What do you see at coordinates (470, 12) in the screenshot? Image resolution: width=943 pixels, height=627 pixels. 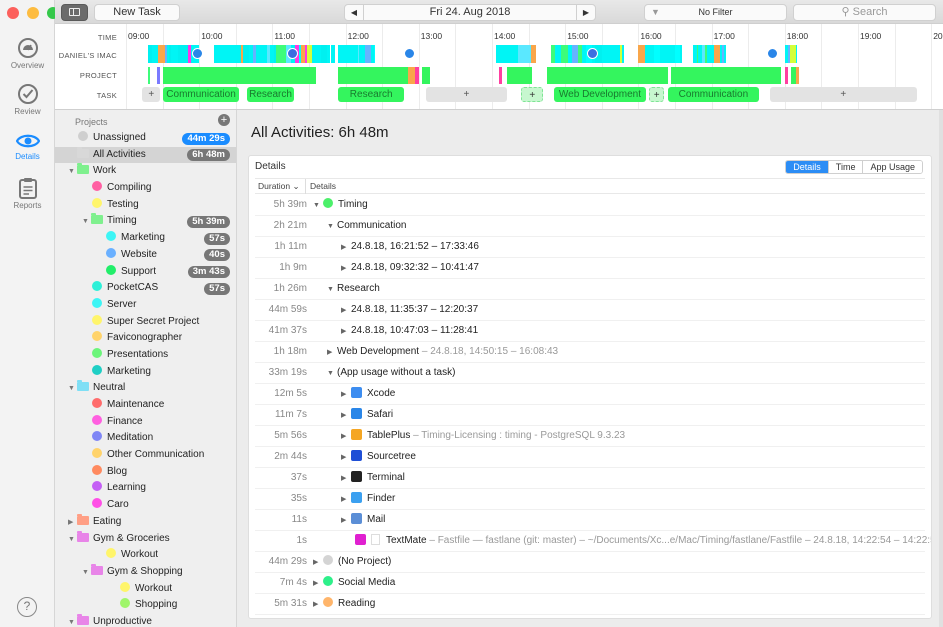 I see `date-display: Fri 24. Aug 2018` at bounding box center [470, 12].